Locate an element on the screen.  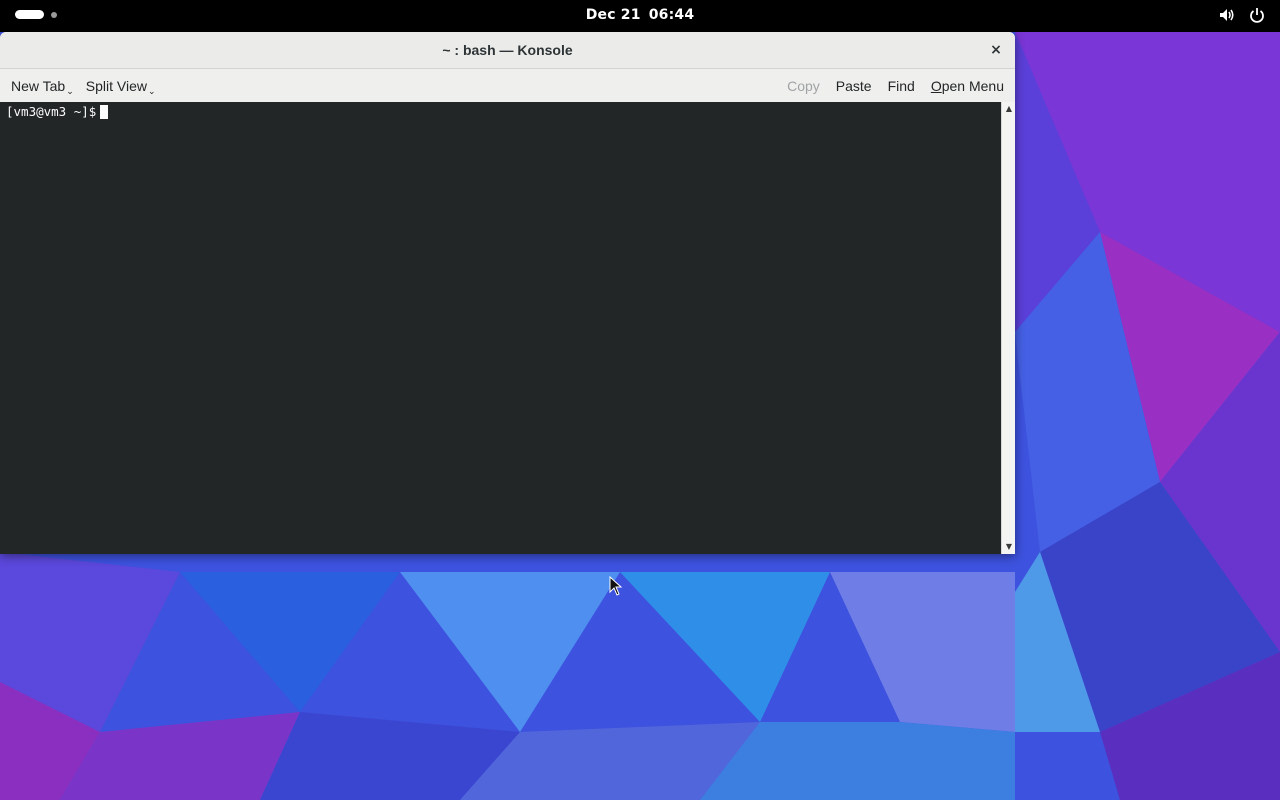
window-titlebar: ~ : bash — Konsole × is located at coordinates (507, 50).